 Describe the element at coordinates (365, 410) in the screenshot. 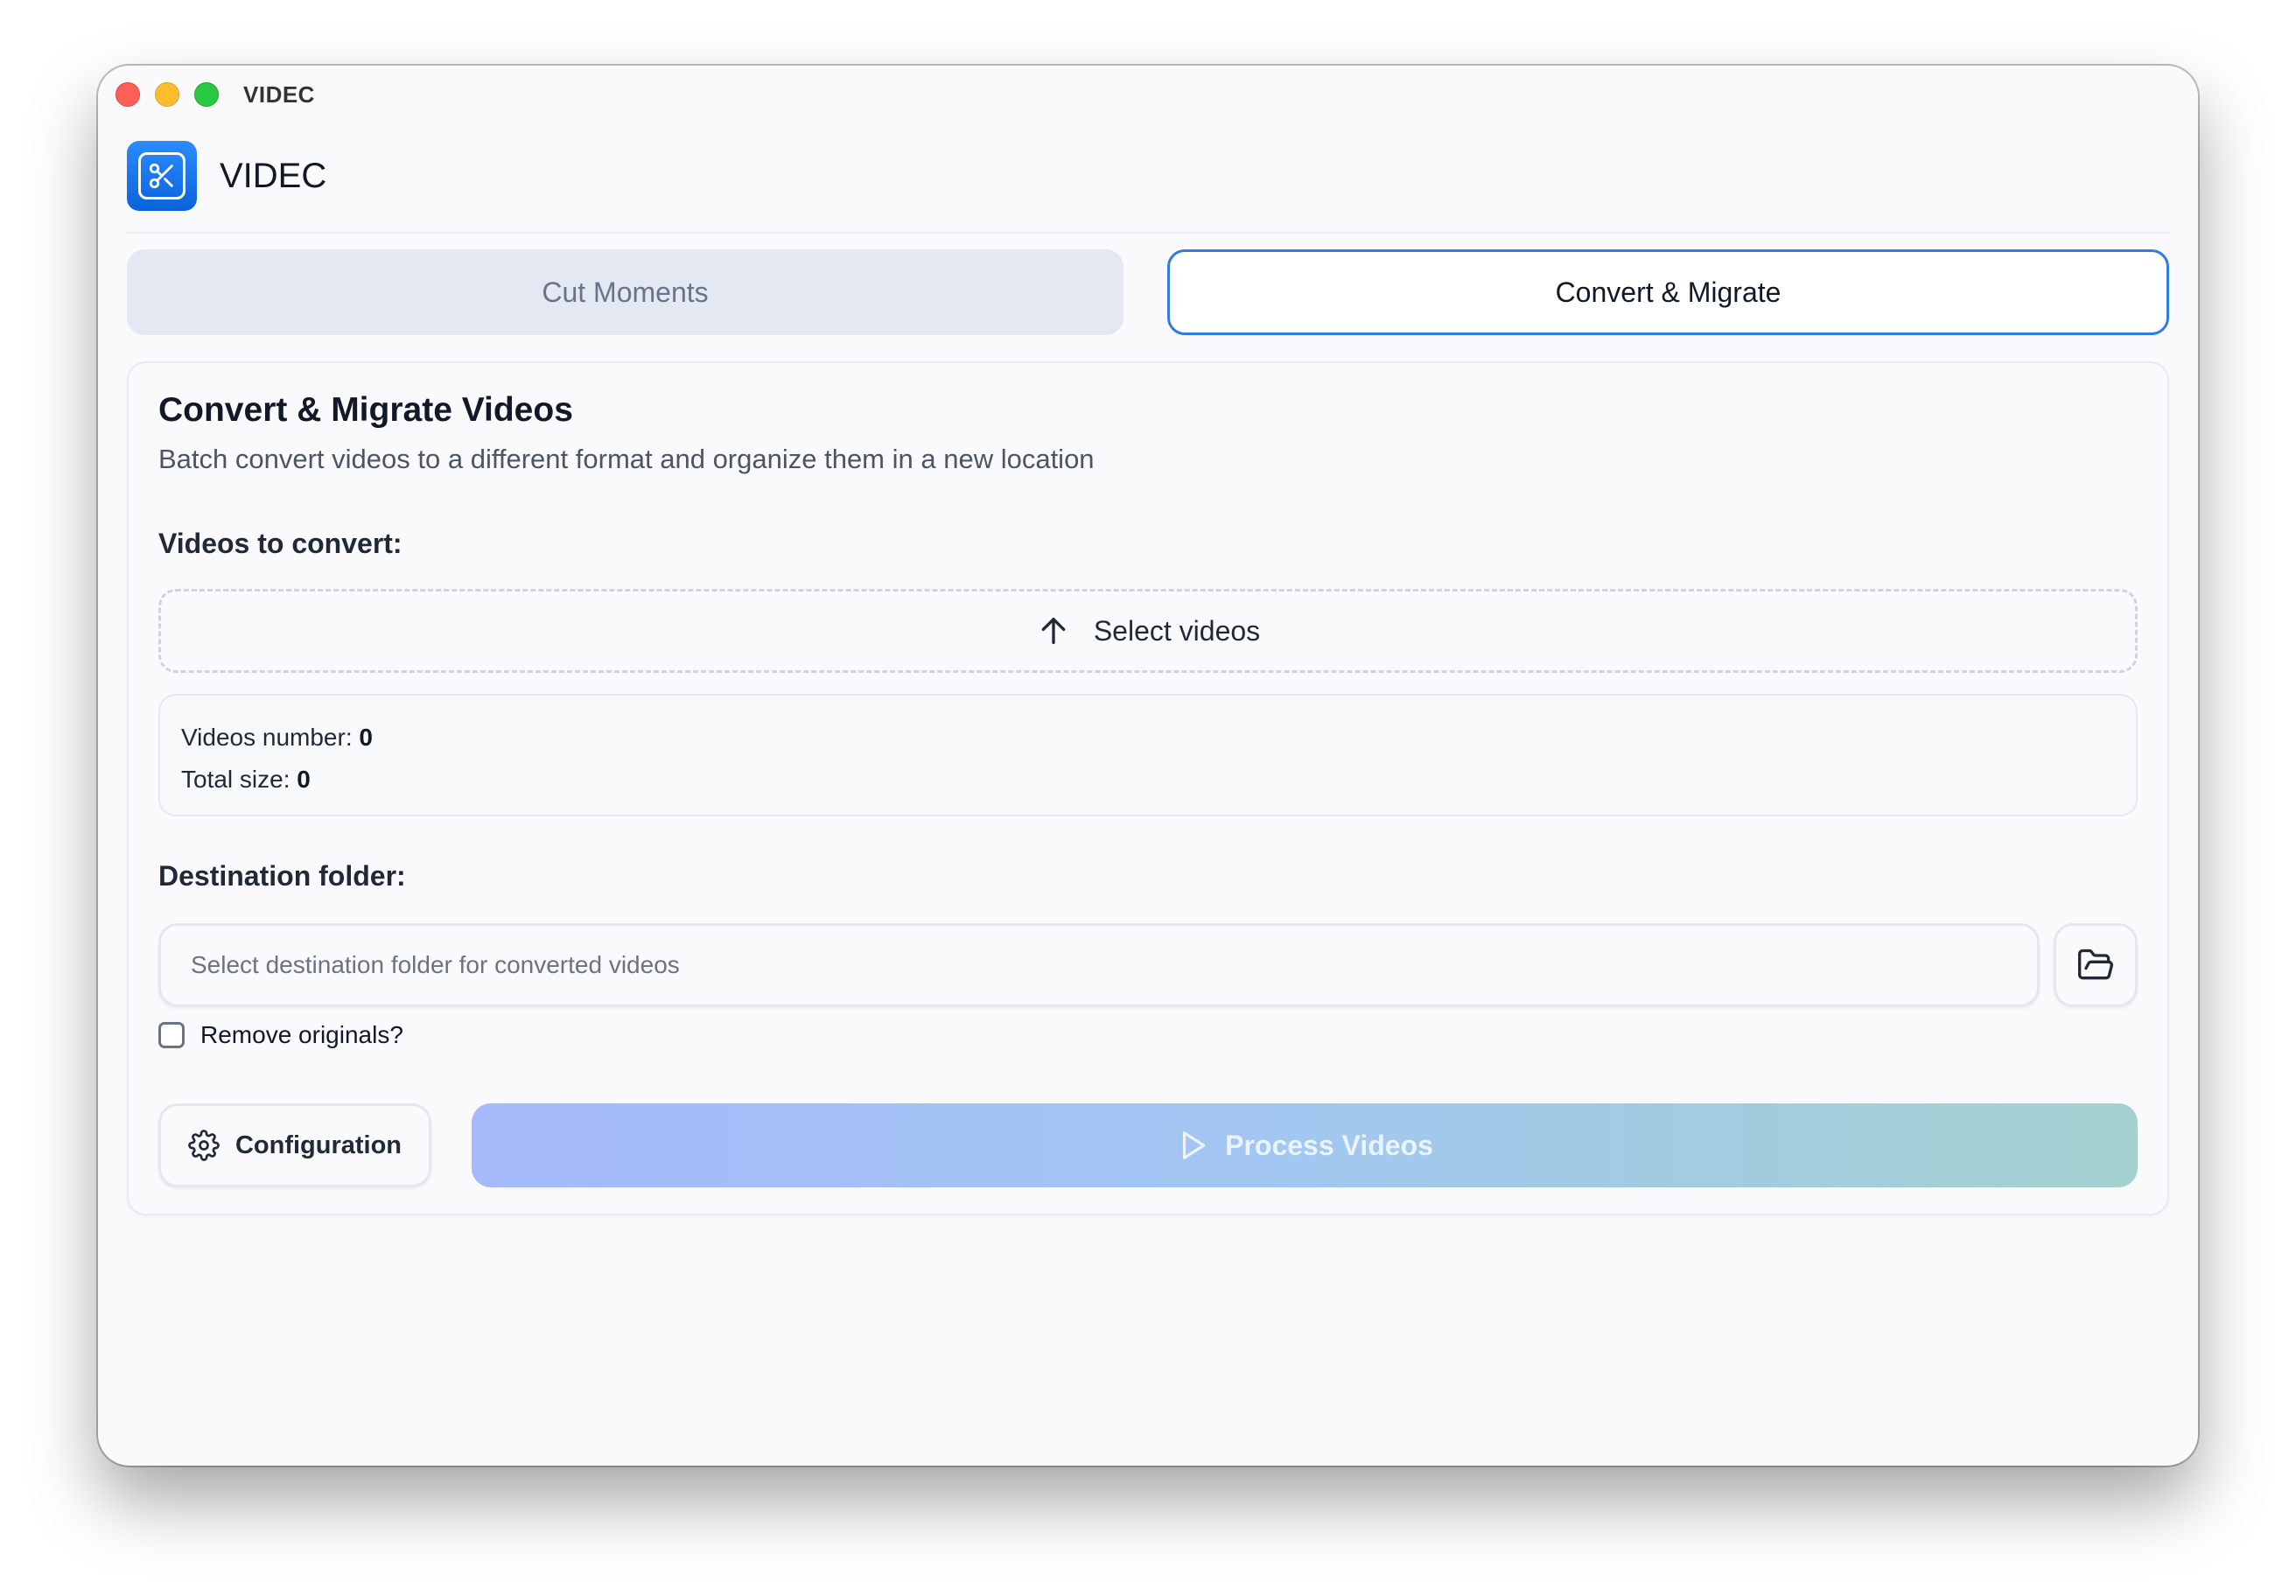

I see `card-title: Convert & Migrate Videos` at that location.